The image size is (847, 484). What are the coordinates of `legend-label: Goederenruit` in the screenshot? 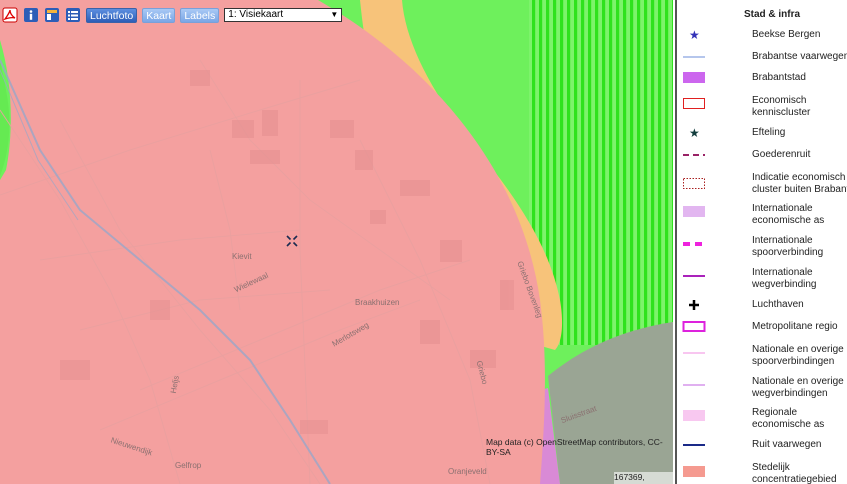 It's located at (781, 154).